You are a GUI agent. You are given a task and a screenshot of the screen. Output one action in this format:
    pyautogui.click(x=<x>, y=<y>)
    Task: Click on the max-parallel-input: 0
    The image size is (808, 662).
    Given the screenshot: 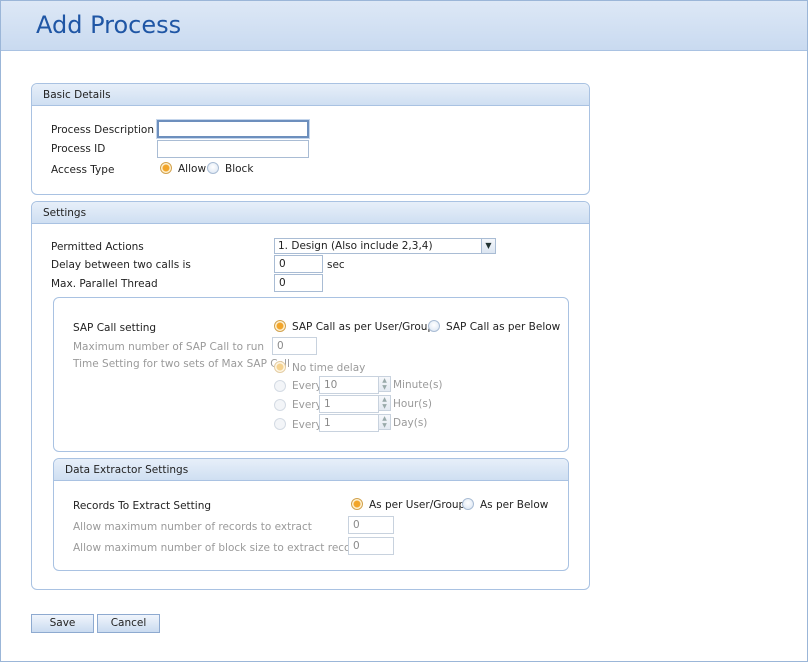 What is the action you would take?
    pyautogui.click(x=298, y=283)
    